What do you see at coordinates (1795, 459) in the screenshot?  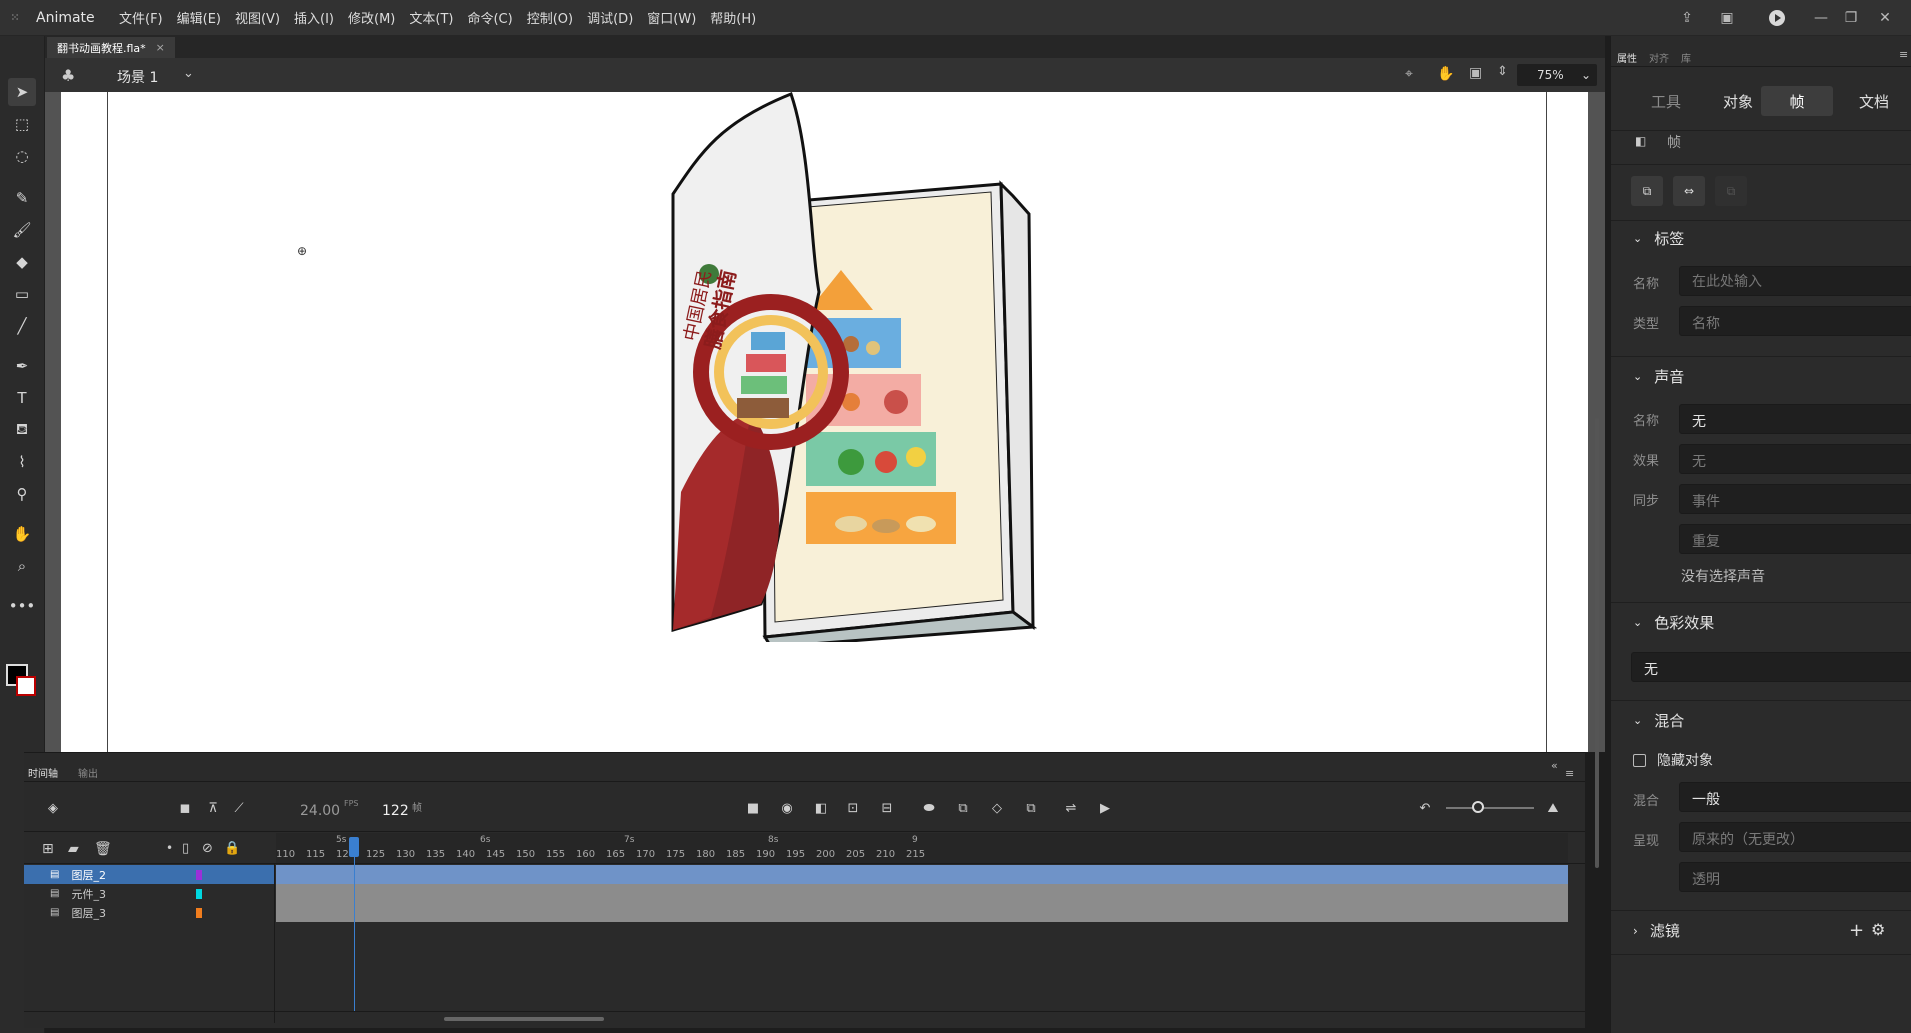 I see `sound-effect-select: 无` at bounding box center [1795, 459].